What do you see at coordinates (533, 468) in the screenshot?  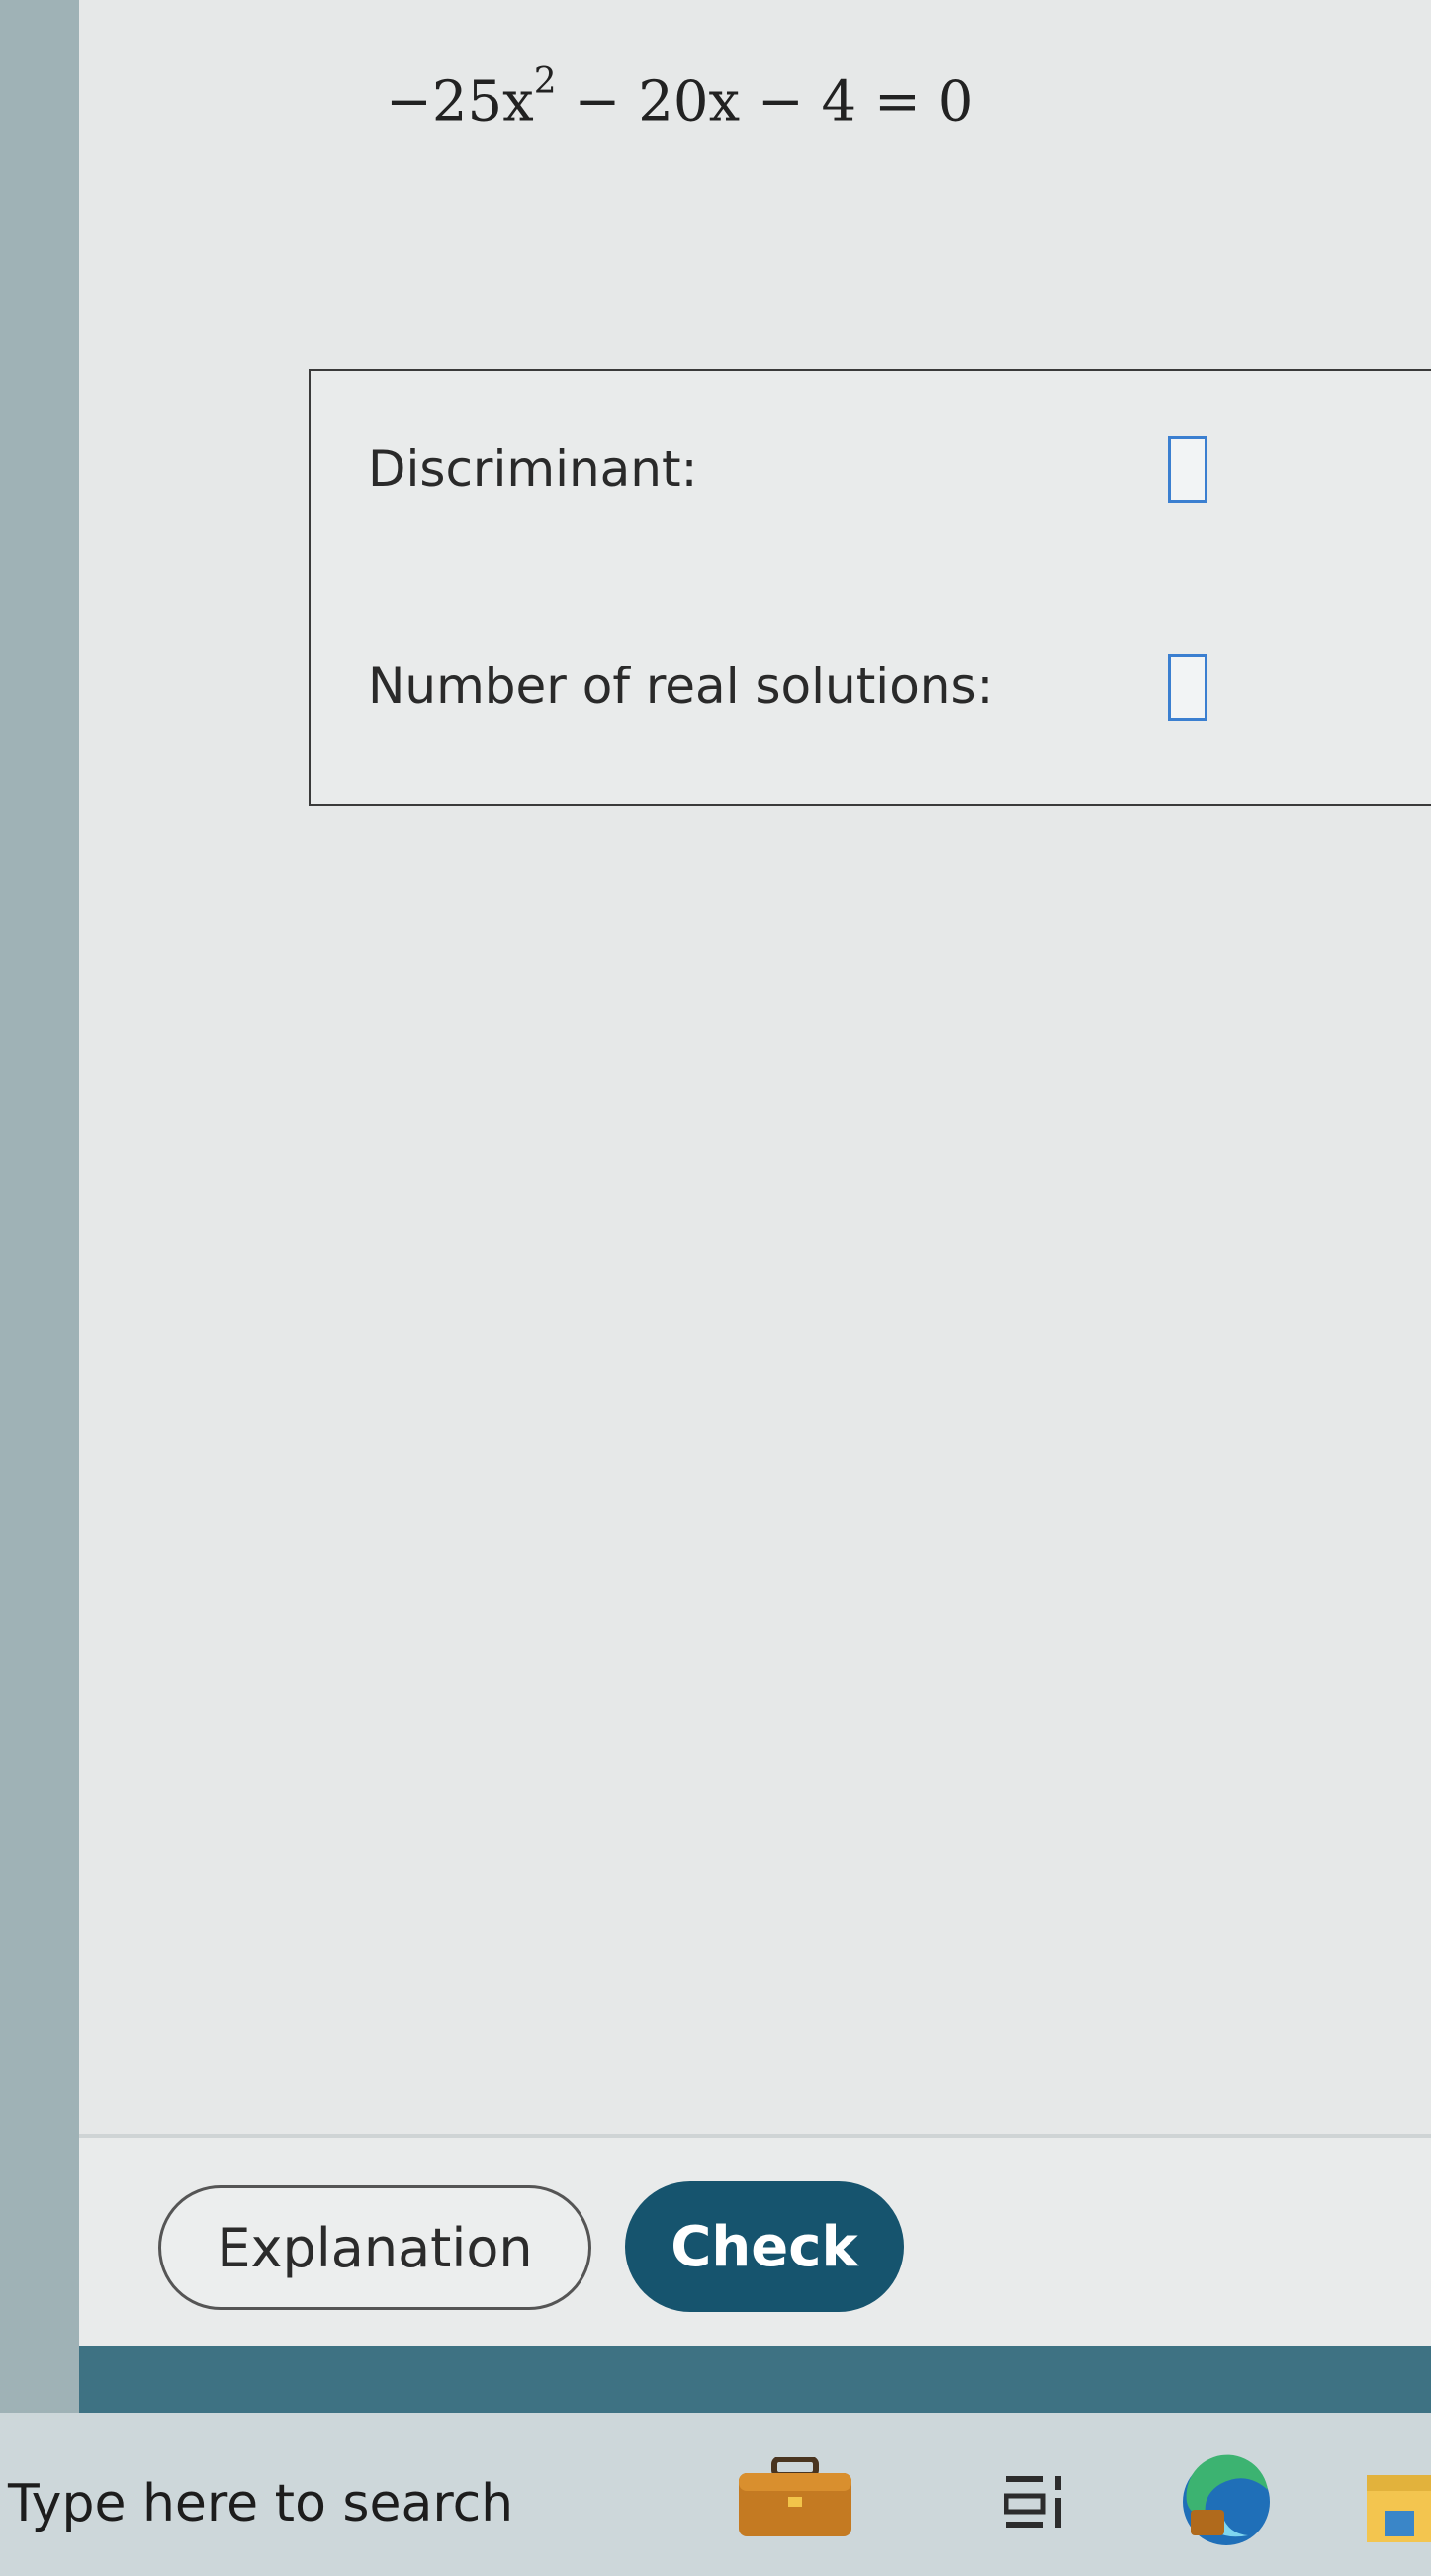 I see `discriminant-label: Discriminant:` at bounding box center [533, 468].